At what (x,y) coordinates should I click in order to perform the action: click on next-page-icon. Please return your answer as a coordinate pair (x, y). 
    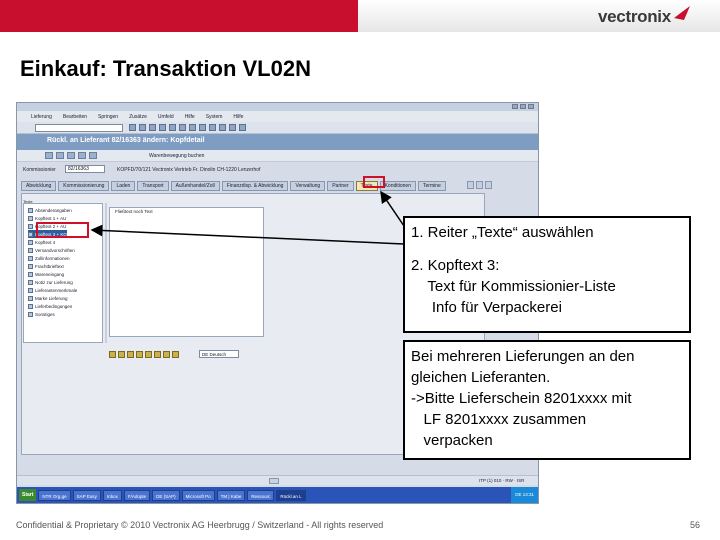
    Looking at the image, I should click on (222, 127).